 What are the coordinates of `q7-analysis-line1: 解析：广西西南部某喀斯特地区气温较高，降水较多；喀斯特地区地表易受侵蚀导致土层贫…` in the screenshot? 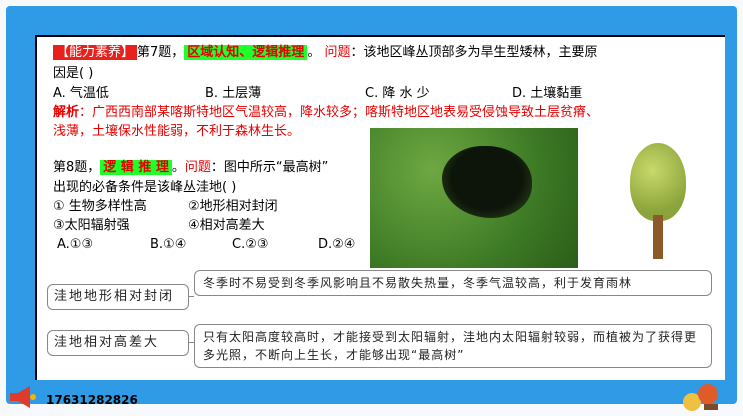 It's located at (326, 113).